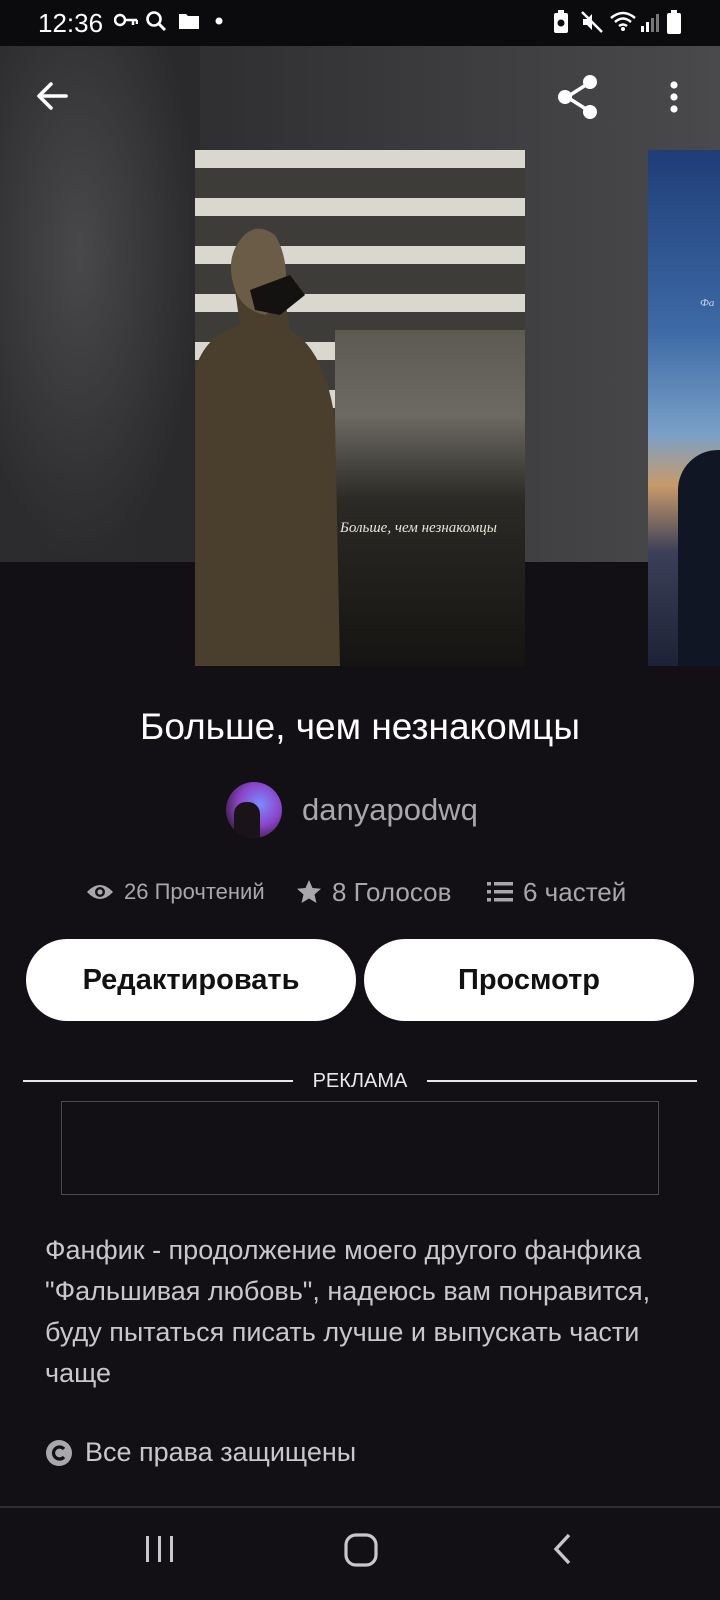  What do you see at coordinates (674, 98) in the screenshot?
I see `more-vertical-icon` at bounding box center [674, 98].